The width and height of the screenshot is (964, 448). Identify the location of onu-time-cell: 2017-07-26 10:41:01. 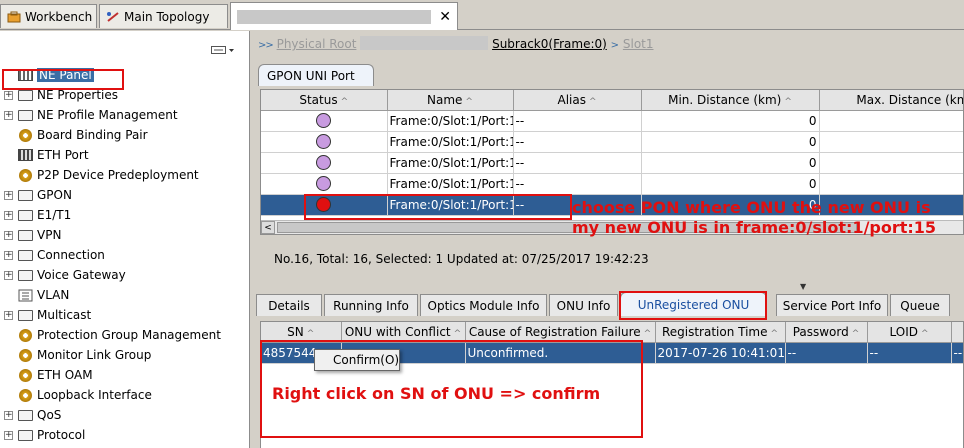
(720, 353).